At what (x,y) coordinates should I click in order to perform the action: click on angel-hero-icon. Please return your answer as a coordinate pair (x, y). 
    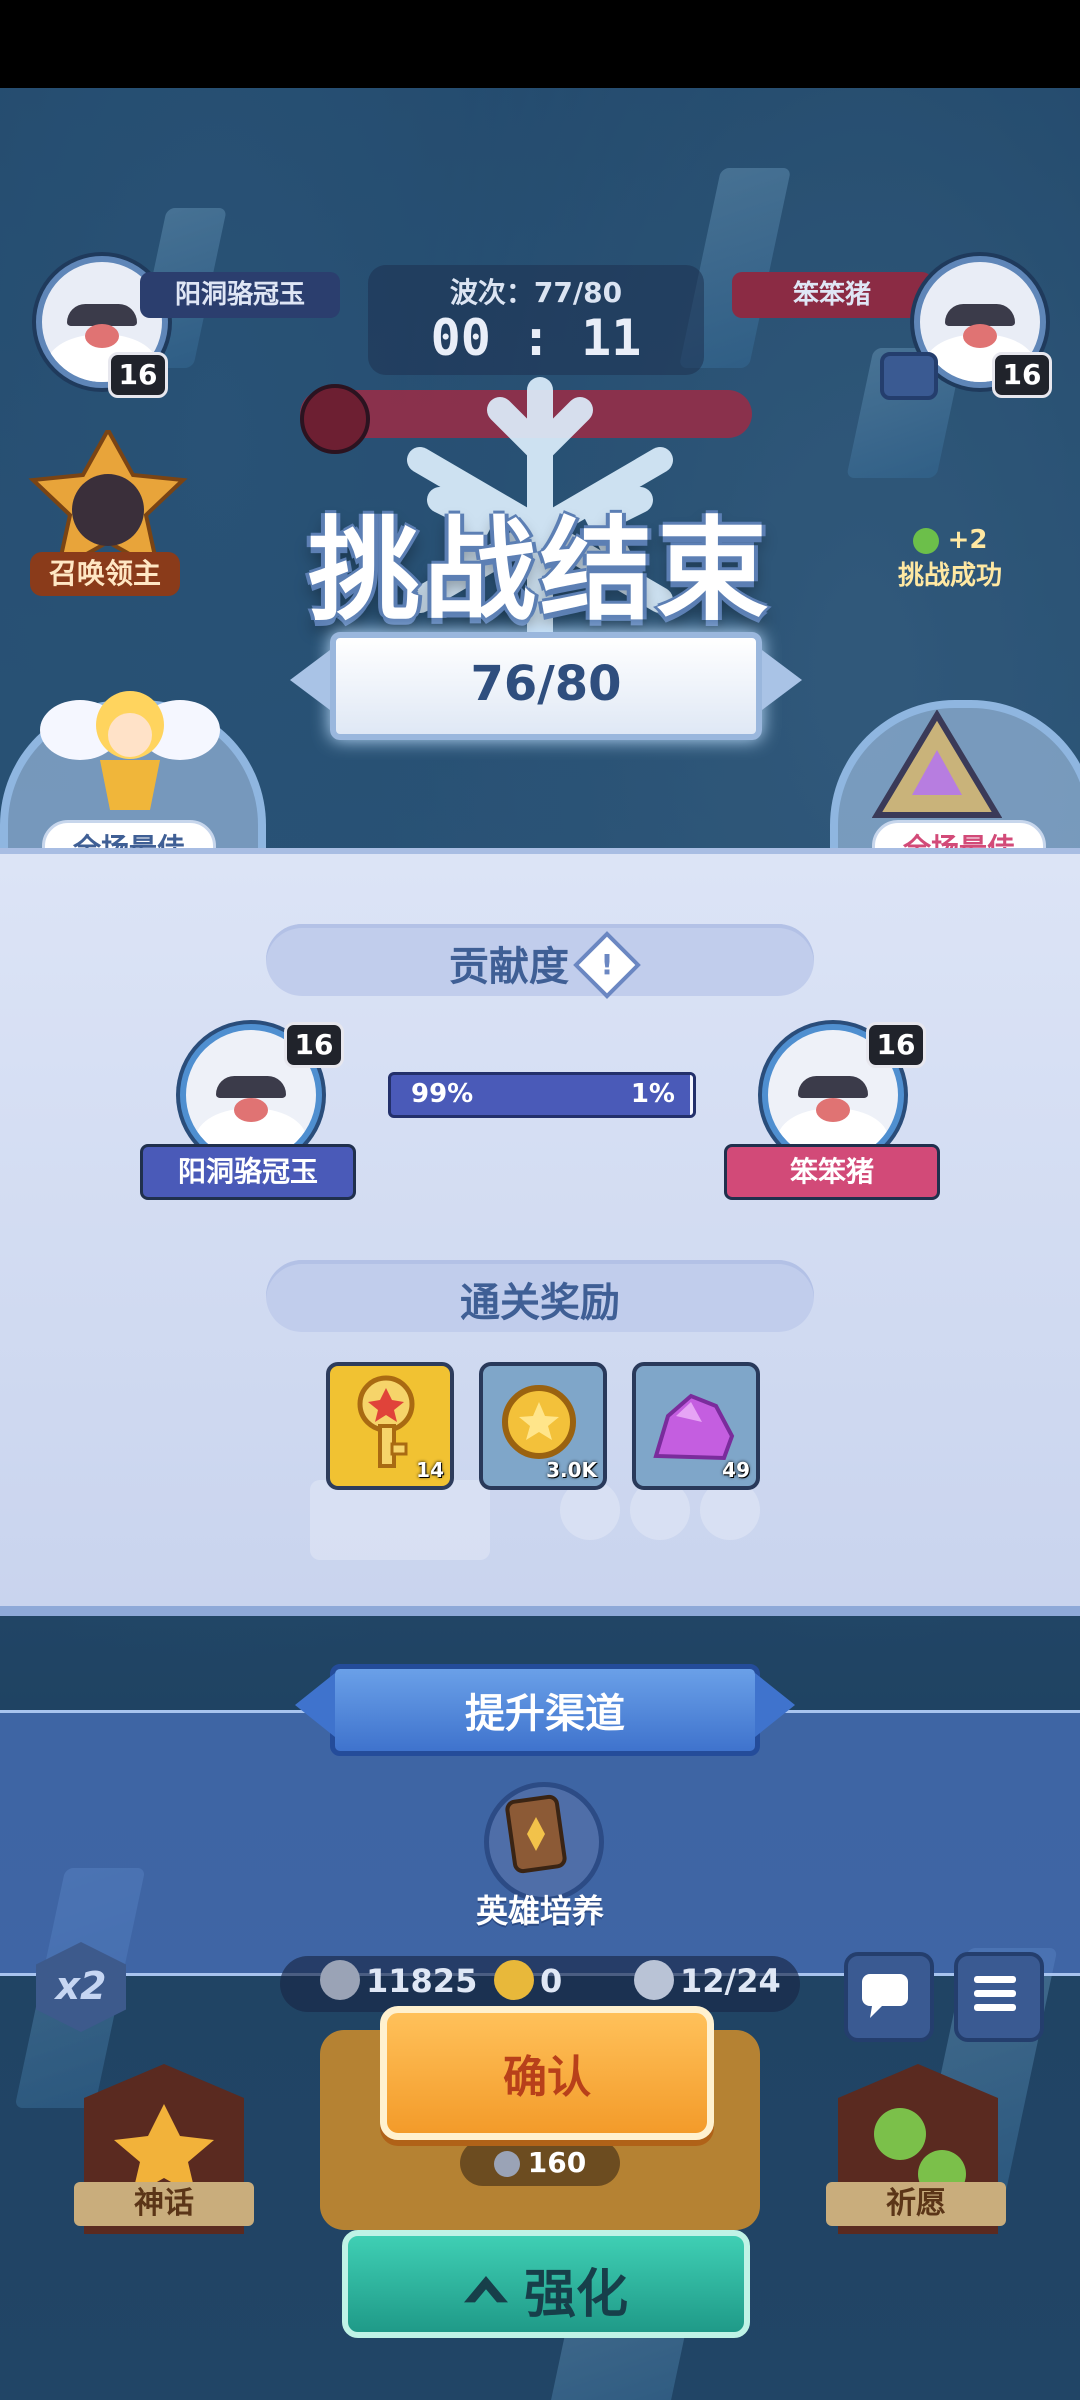
    Looking at the image, I should click on (130, 750).